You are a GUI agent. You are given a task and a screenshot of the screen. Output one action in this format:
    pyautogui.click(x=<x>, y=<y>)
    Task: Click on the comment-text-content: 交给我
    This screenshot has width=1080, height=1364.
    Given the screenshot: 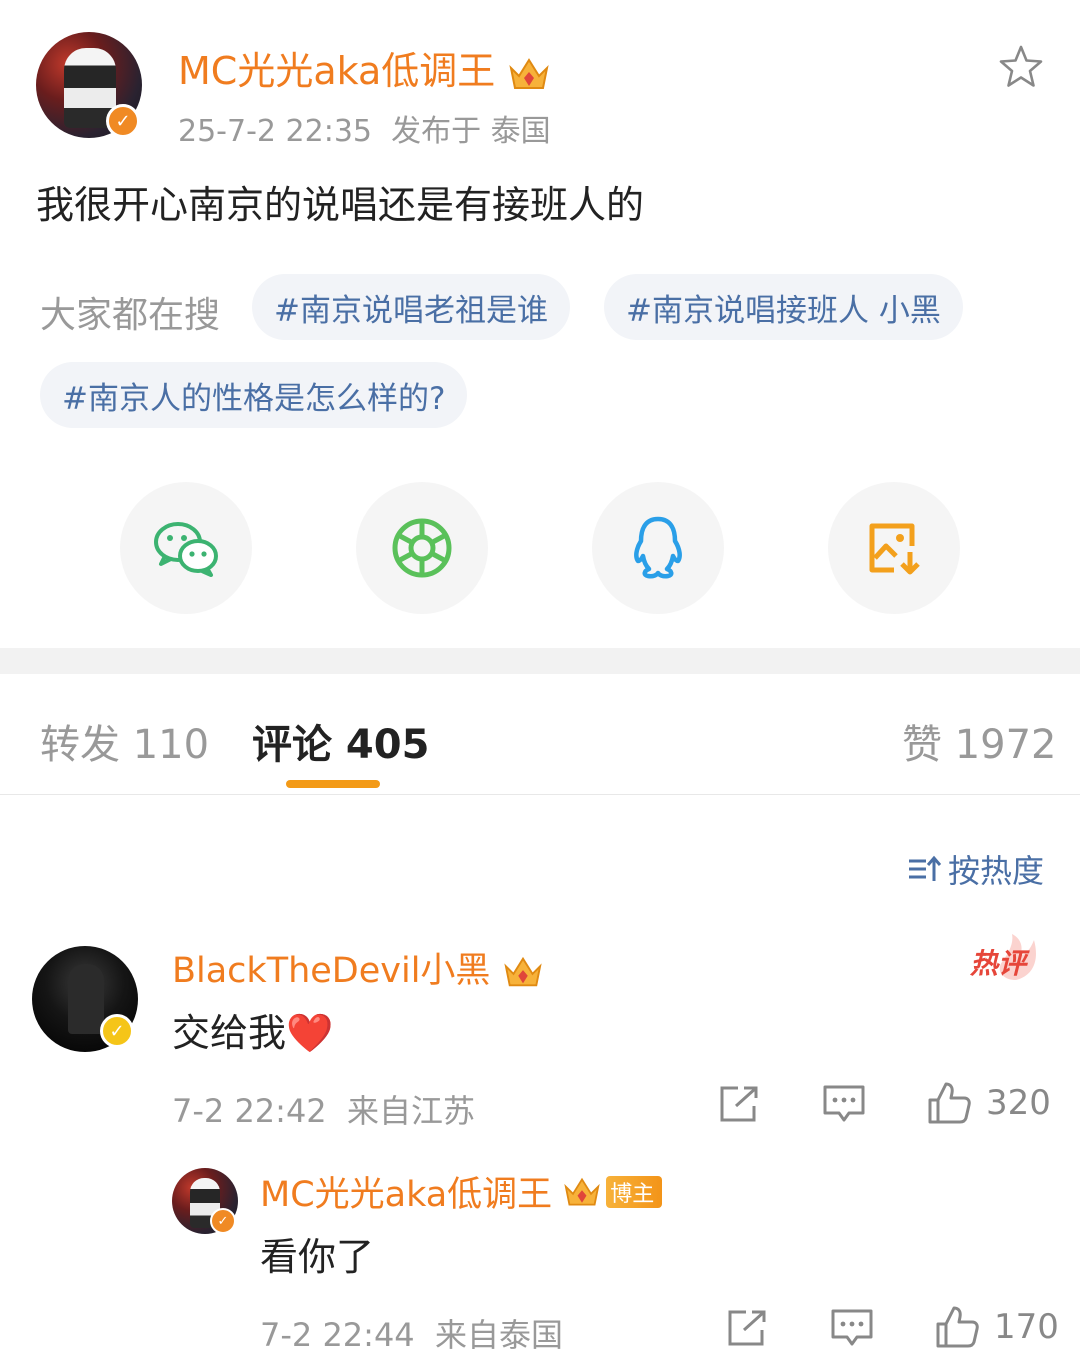 What is the action you would take?
    pyautogui.click(x=229, y=1033)
    